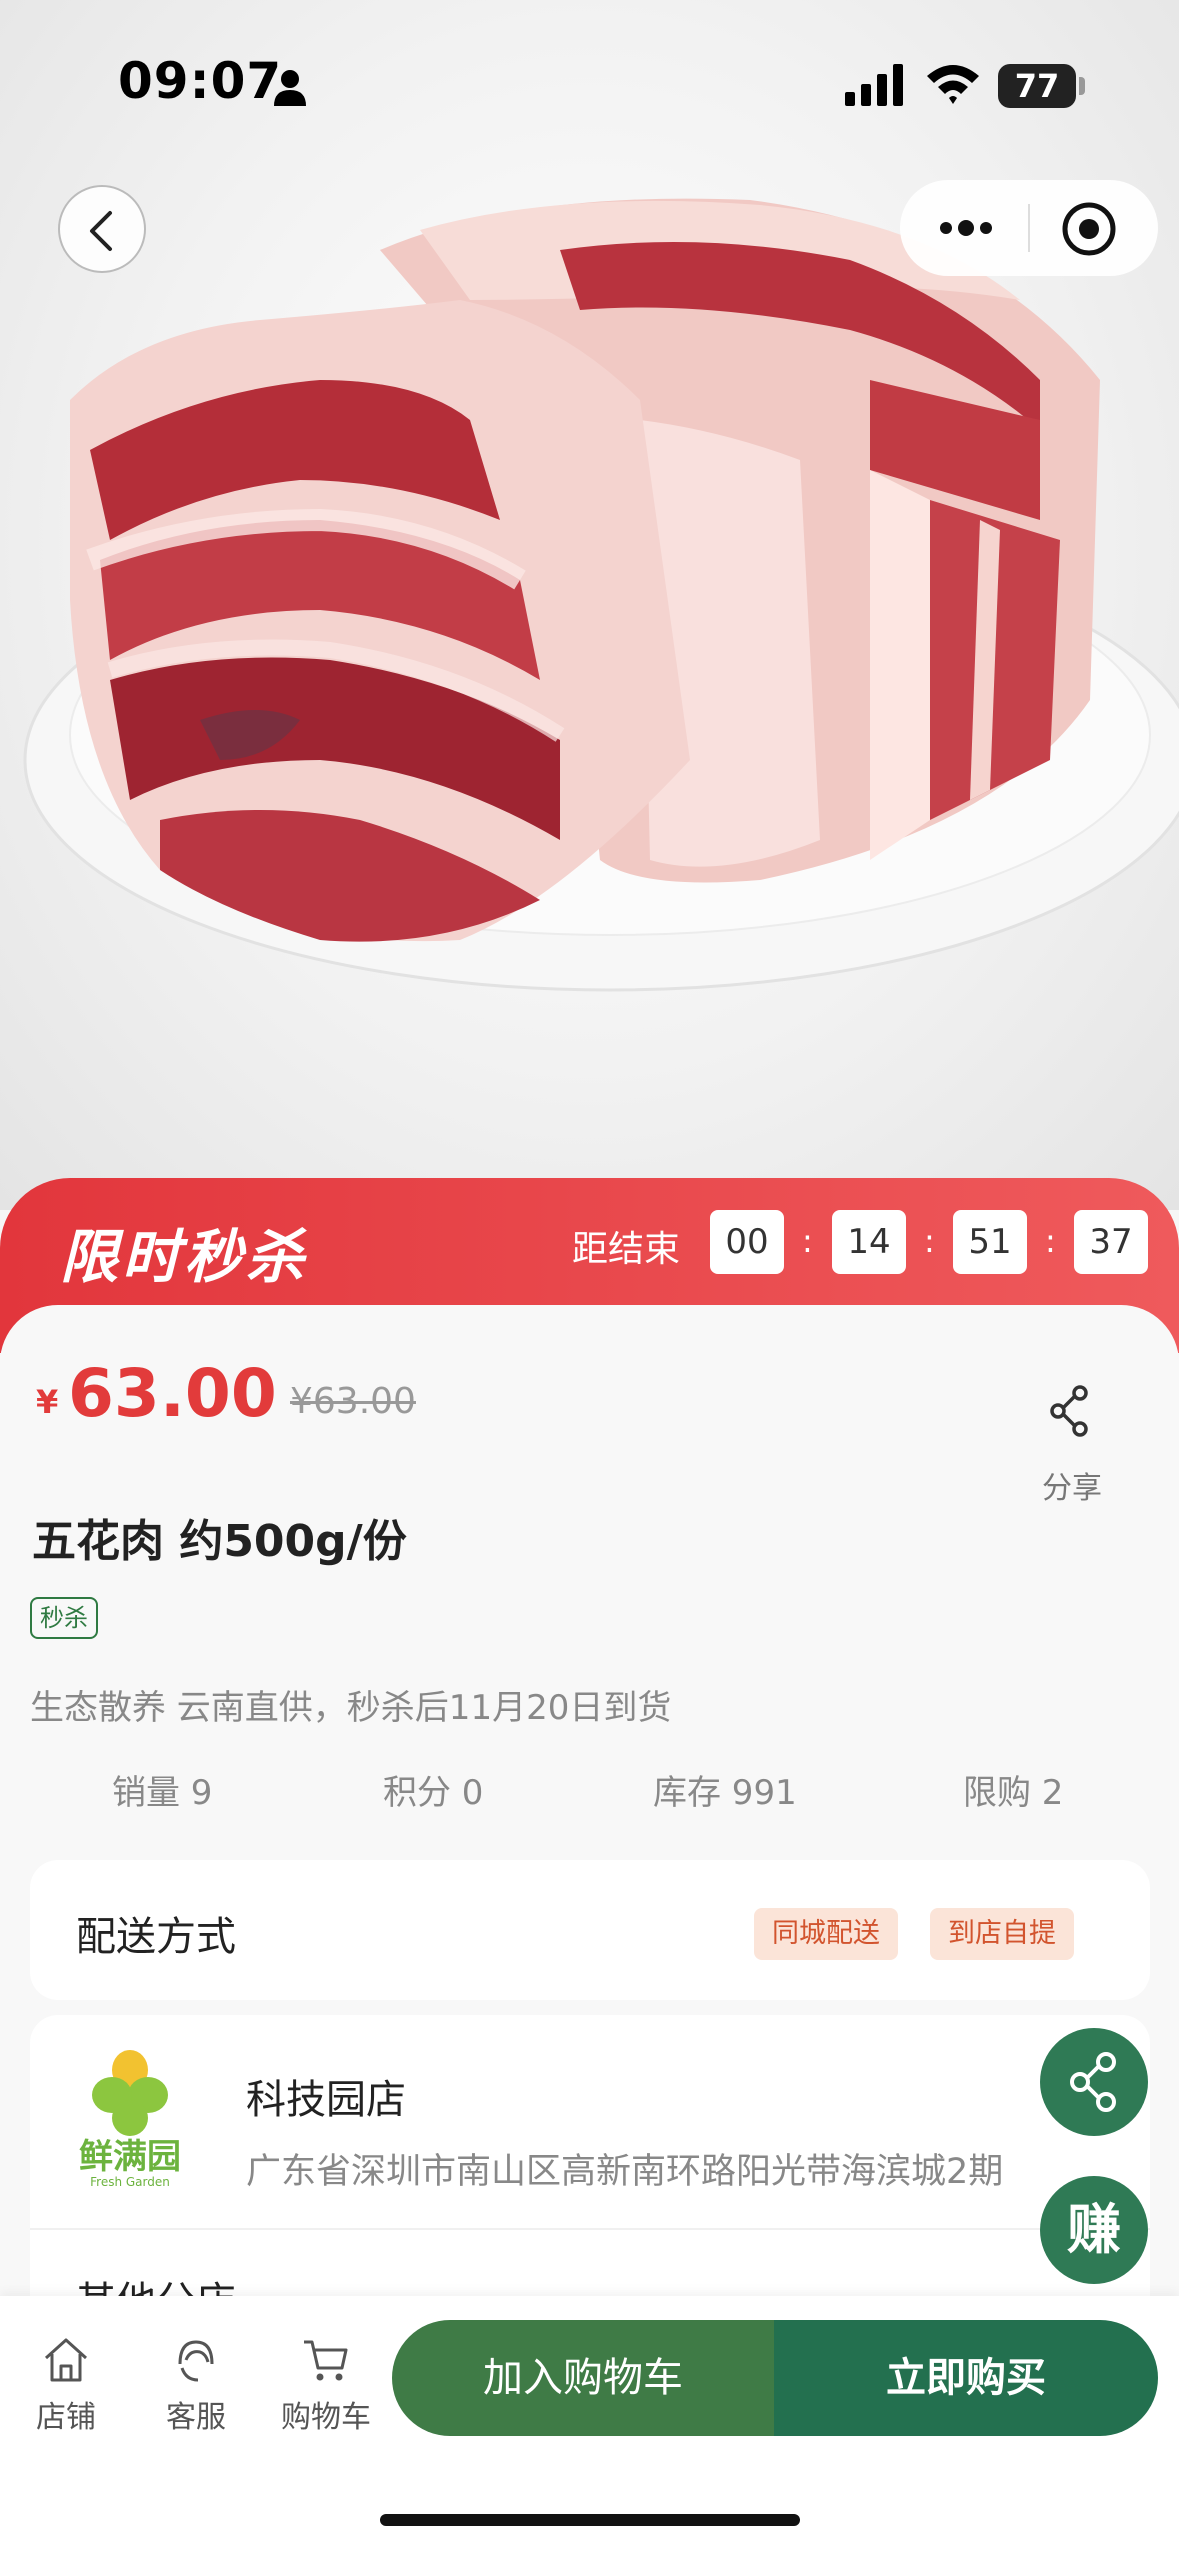 The image size is (1179, 2556). I want to click on signal-icon, so click(874, 85).